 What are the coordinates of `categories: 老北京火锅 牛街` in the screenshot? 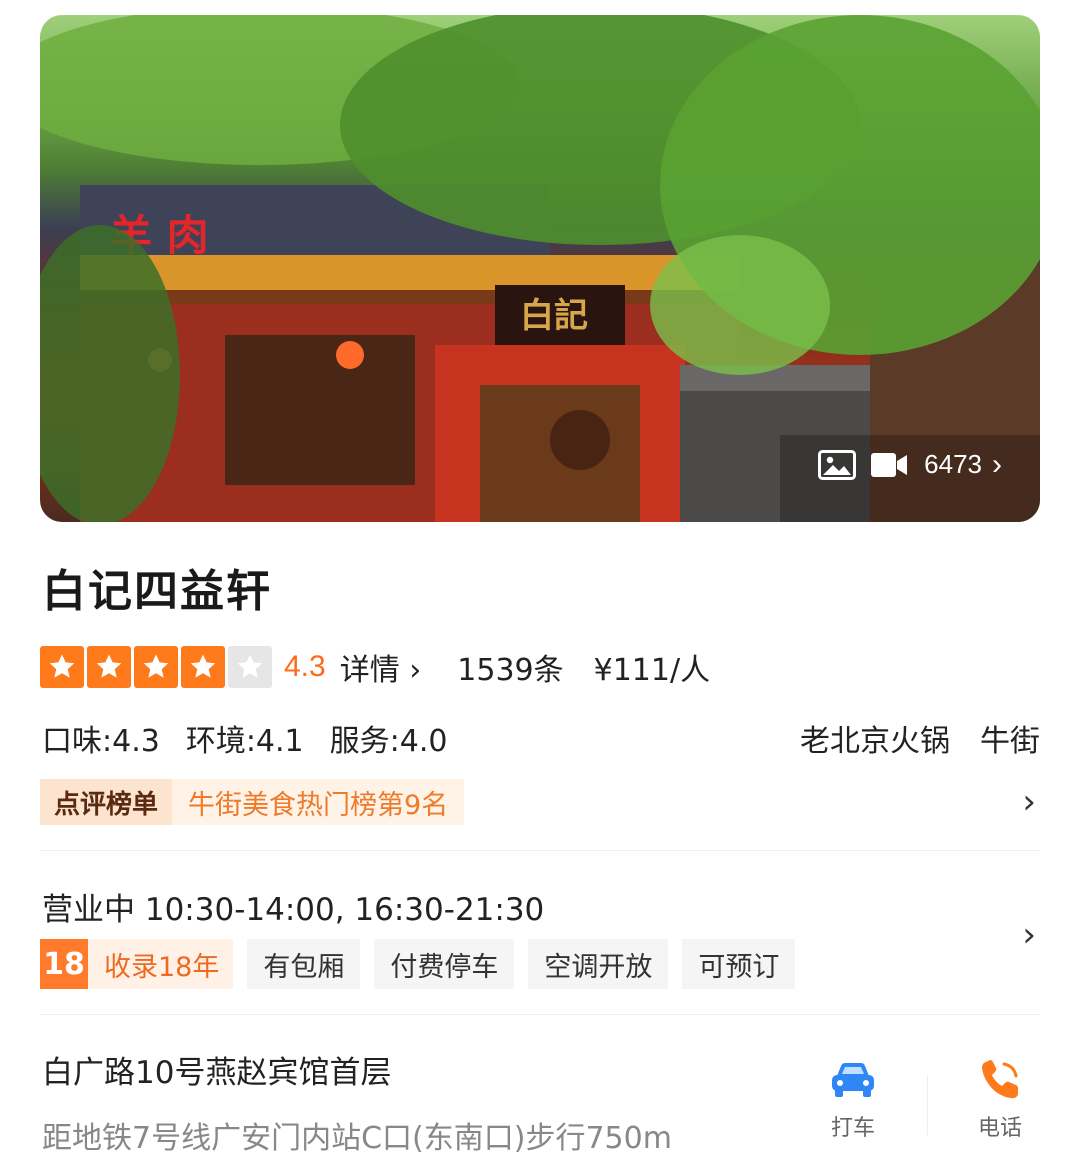 It's located at (920, 738).